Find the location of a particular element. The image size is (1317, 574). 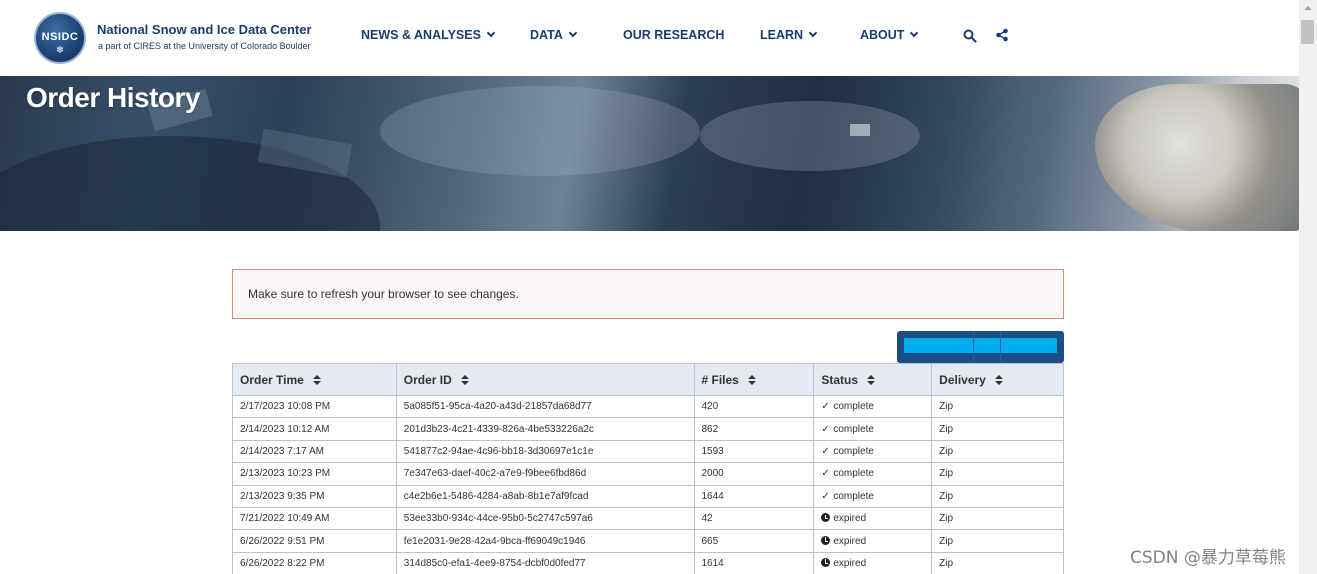

column-header-order-time: Order Time is located at coordinates (314, 379).